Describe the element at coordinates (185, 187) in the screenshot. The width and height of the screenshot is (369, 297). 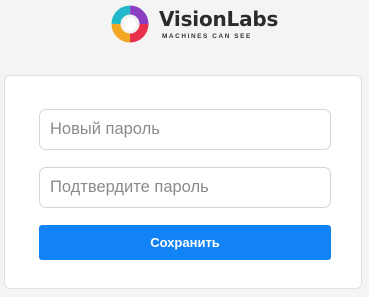
I see `confirm-password-input` at that location.